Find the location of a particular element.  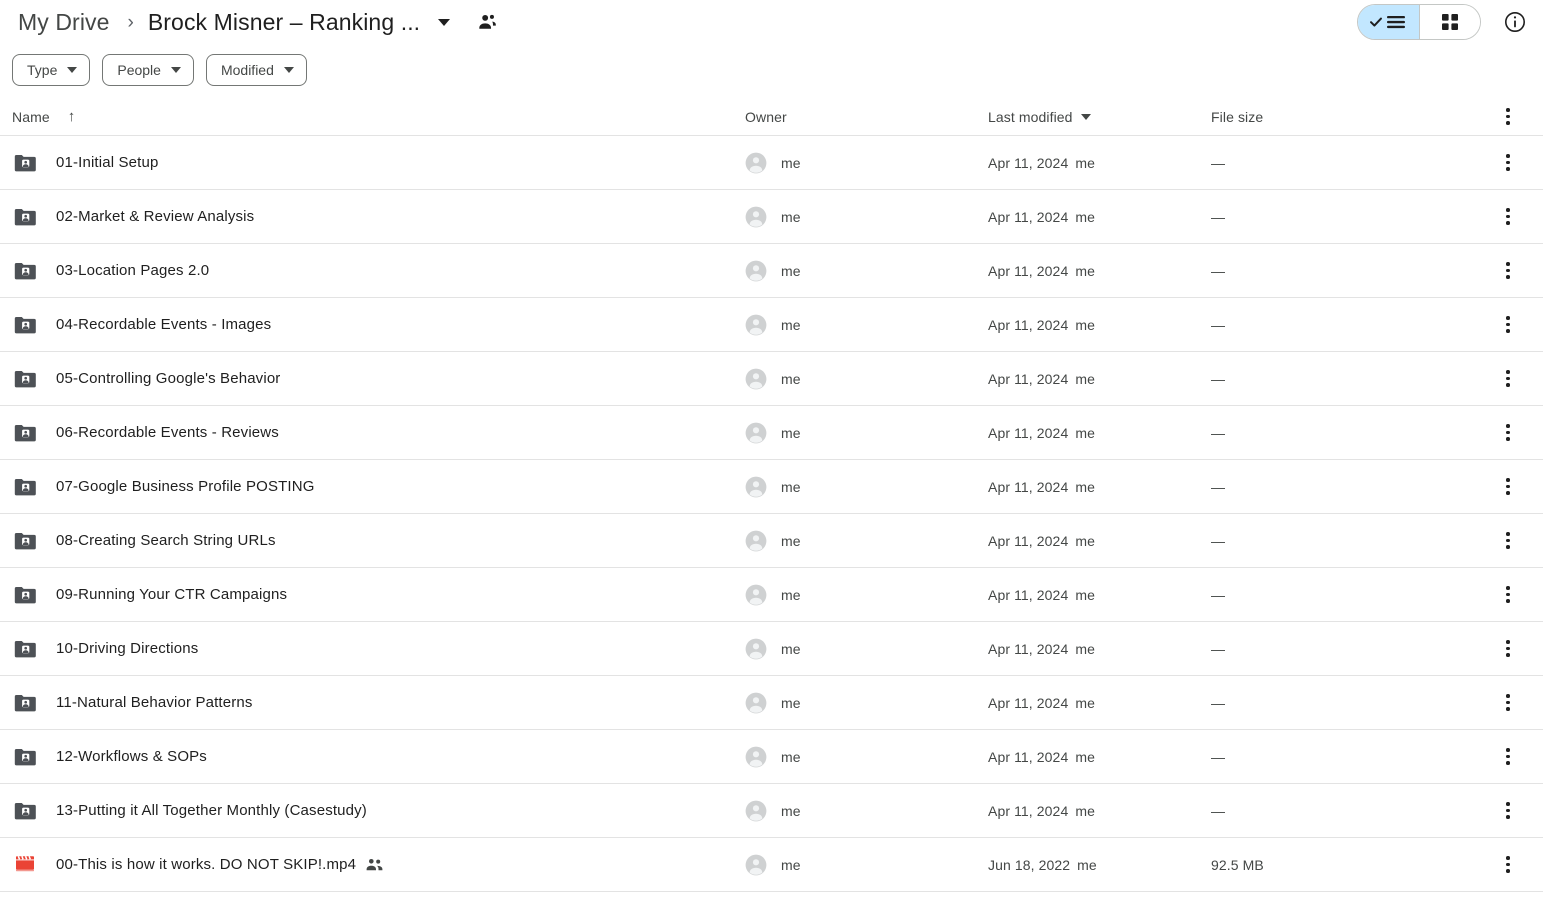

row-name-cell: 01-Initial Setup is located at coordinates (372, 163).